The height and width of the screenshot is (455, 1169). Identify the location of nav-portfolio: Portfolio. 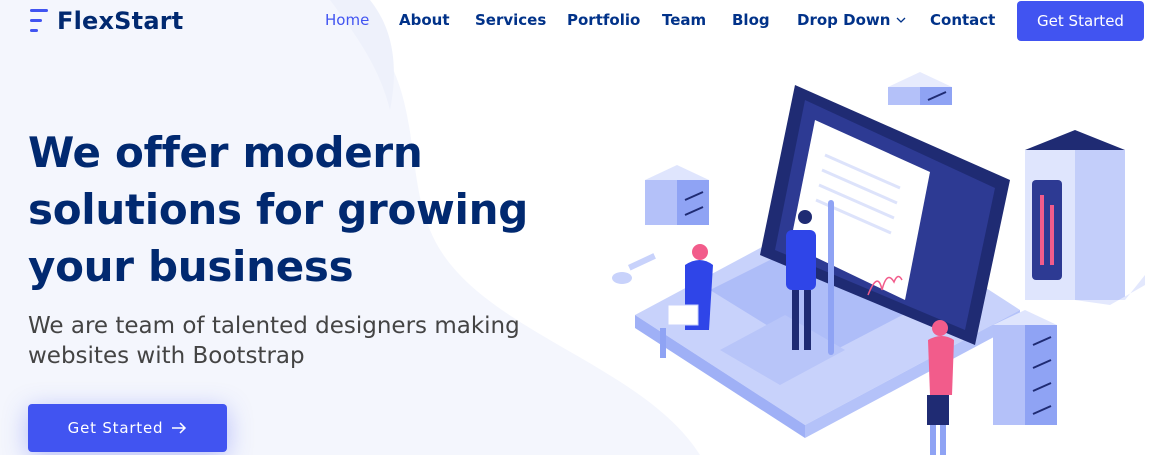
(603, 20).